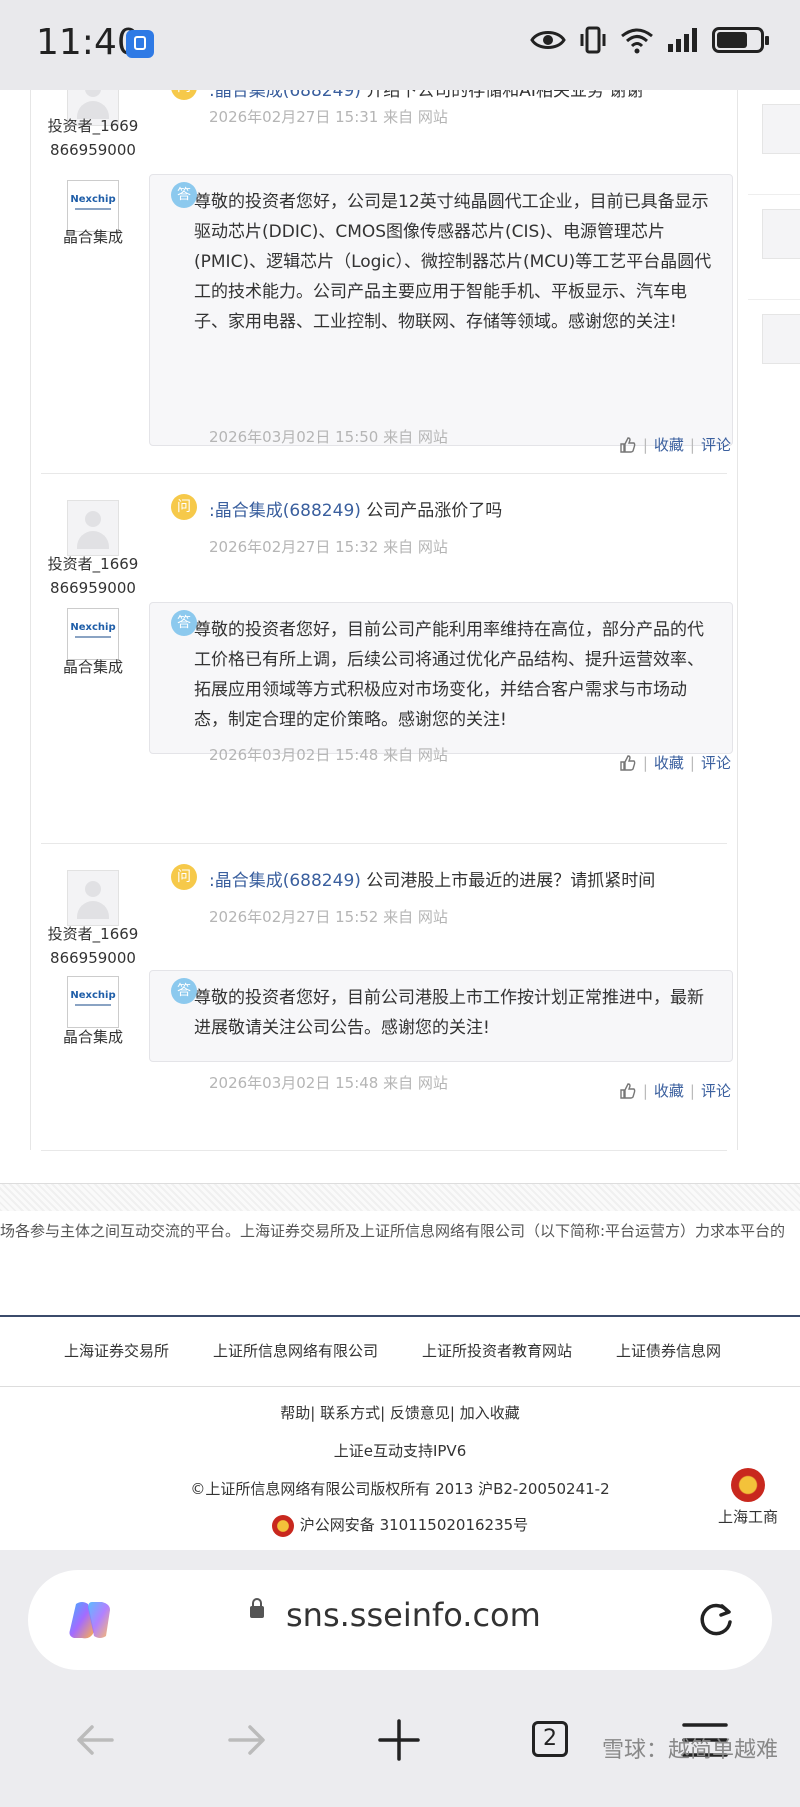 The image size is (800, 1807). What do you see at coordinates (295, 1350) in the screenshot?
I see `footer-link-sseinfo: 上证所信息网络有限公司` at bounding box center [295, 1350].